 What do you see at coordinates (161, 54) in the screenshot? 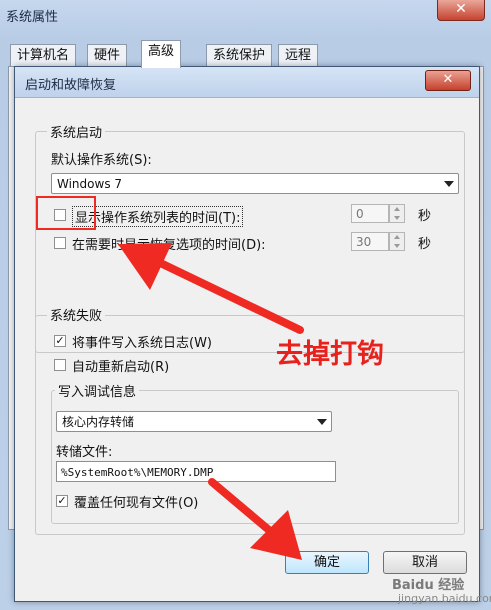
I see `tab-advanced: 高级` at bounding box center [161, 54].